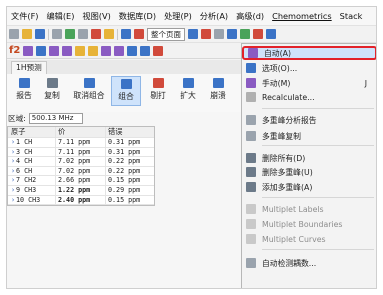  What do you see at coordinates (251, 209) in the screenshot?
I see `labels-icon` at bounding box center [251, 209].